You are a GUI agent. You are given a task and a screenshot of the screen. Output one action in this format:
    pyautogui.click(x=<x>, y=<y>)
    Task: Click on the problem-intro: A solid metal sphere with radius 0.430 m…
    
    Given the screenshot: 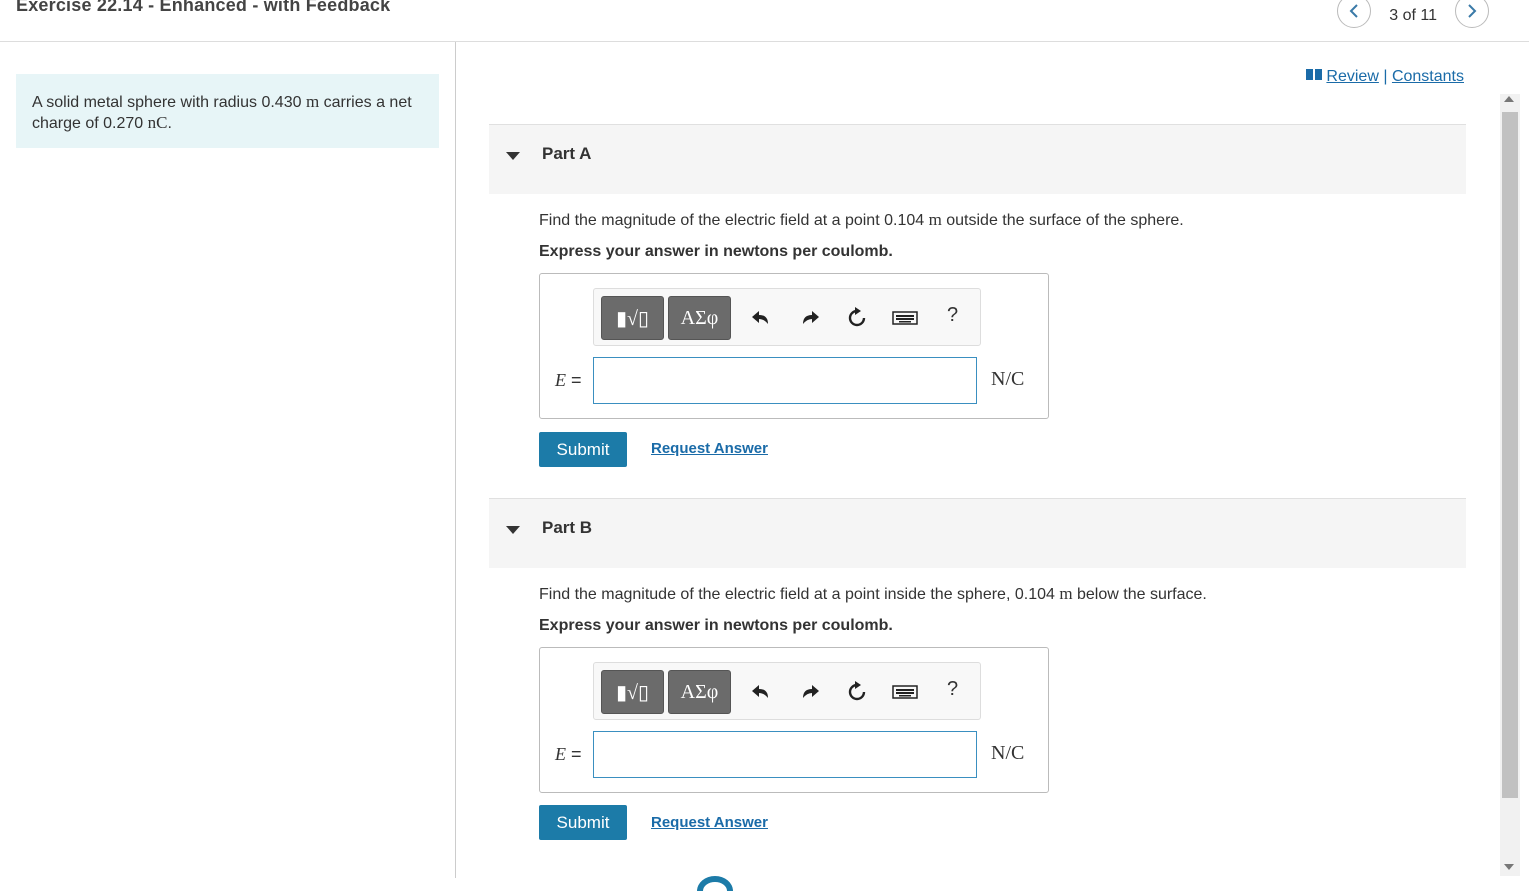 What is the action you would take?
    pyautogui.click(x=227, y=111)
    